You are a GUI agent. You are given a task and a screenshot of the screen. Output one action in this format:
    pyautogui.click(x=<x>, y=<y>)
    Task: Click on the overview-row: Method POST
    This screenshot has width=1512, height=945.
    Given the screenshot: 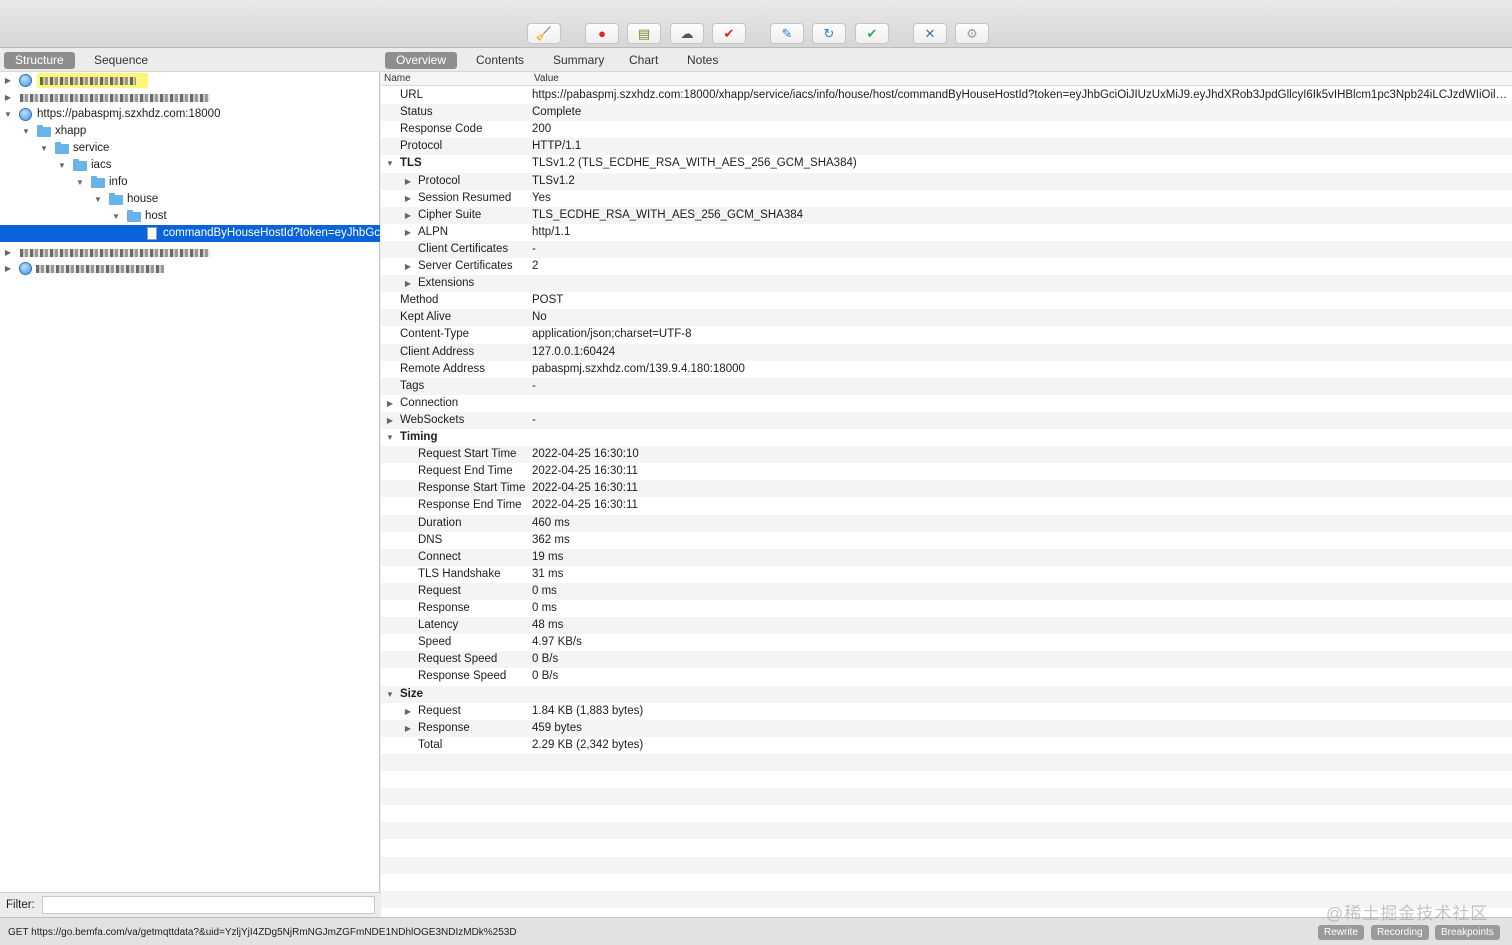 What is the action you would take?
    pyautogui.click(x=946, y=300)
    